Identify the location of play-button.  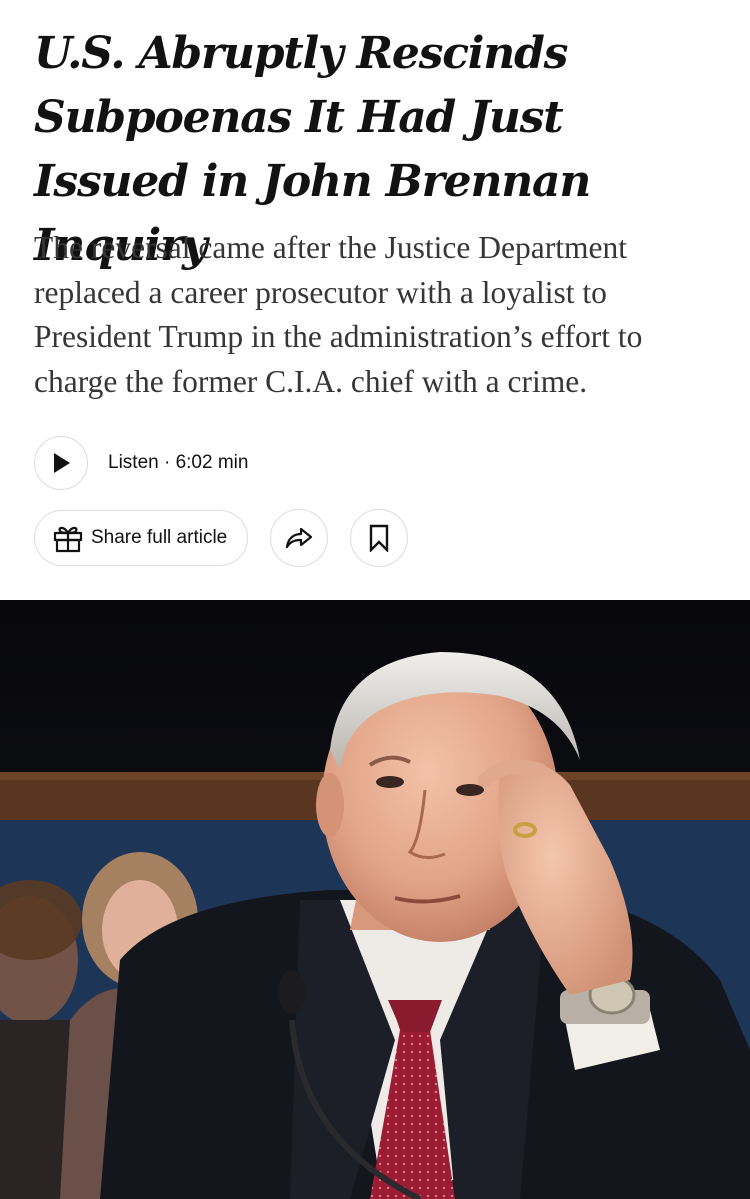
(61, 463).